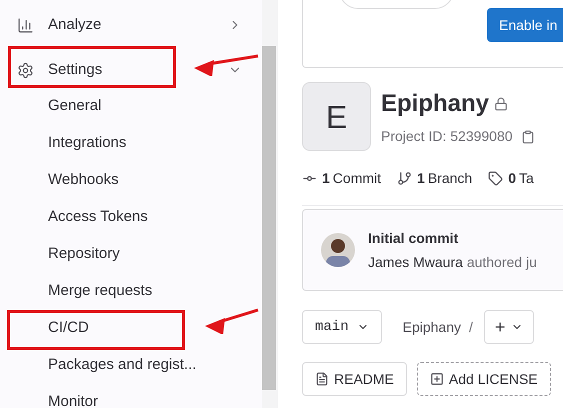  What do you see at coordinates (354, 379) in the screenshot?
I see `file-button: README` at bounding box center [354, 379].